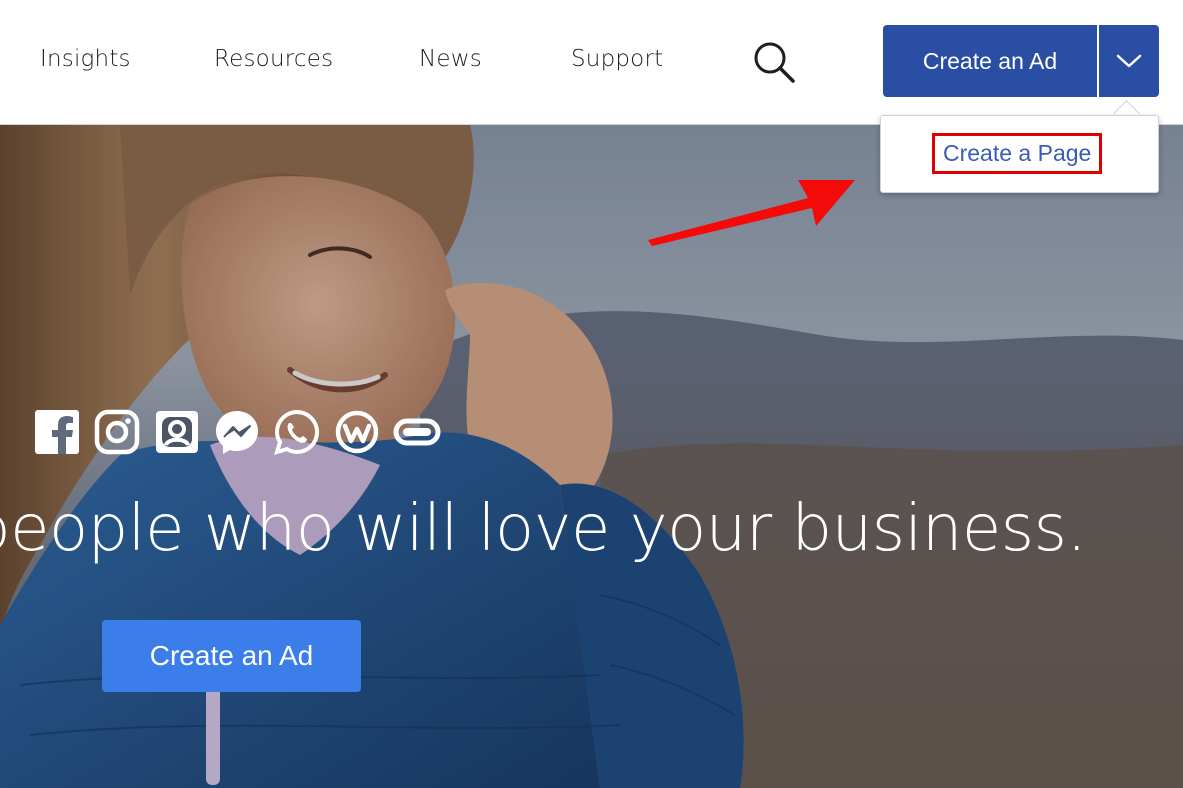 The width and height of the screenshot is (1183, 788). I want to click on create-dropdown-menu: Create a Page, so click(1019, 154).